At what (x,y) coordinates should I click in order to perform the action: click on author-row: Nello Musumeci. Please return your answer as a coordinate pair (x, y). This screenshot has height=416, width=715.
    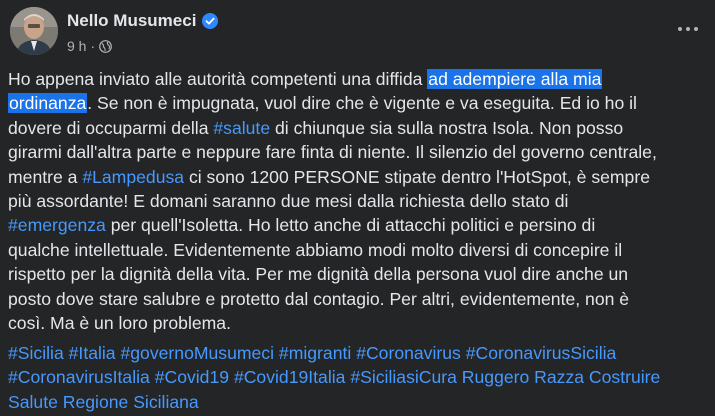
    Looking at the image, I should click on (143, 21).